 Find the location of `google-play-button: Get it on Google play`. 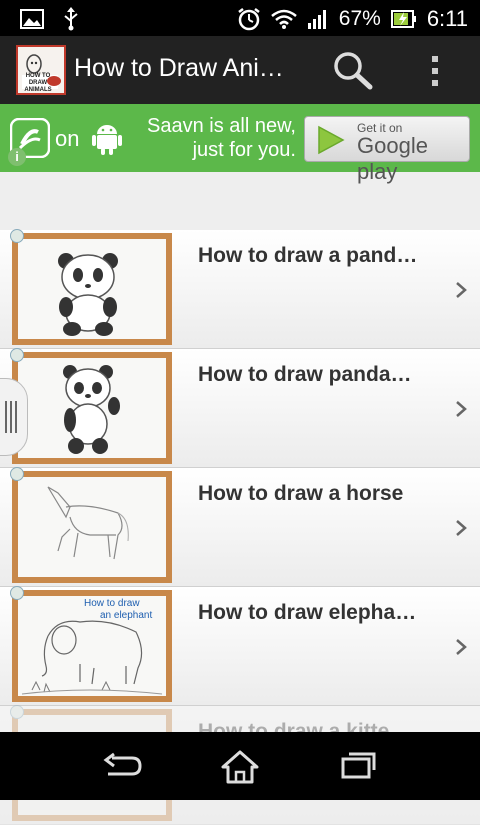

google-play-button: Get it on Google play is located at coordinates (387, 150).